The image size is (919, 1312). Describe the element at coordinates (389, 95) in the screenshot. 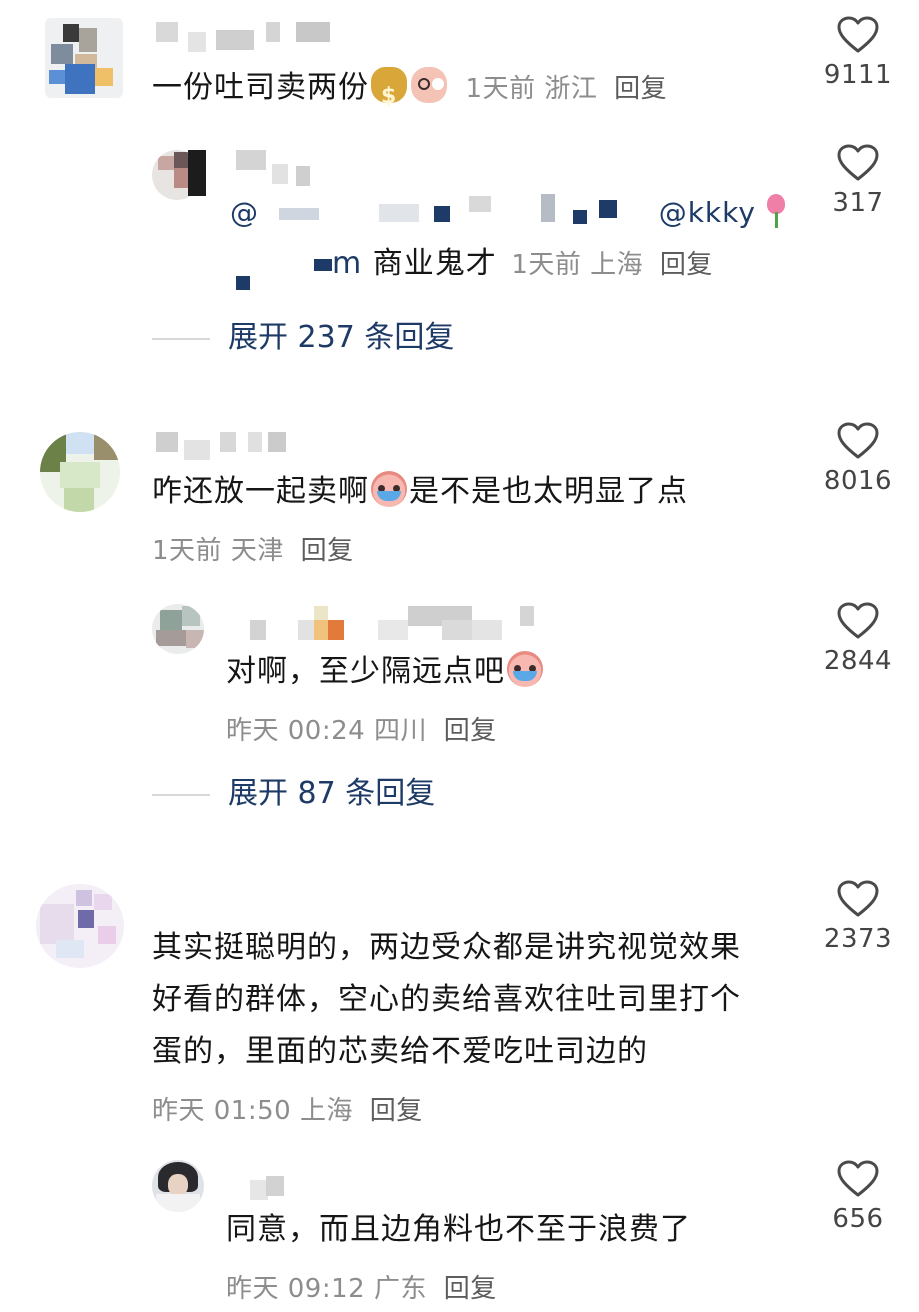

I see `money-bag-emoji` at that location.